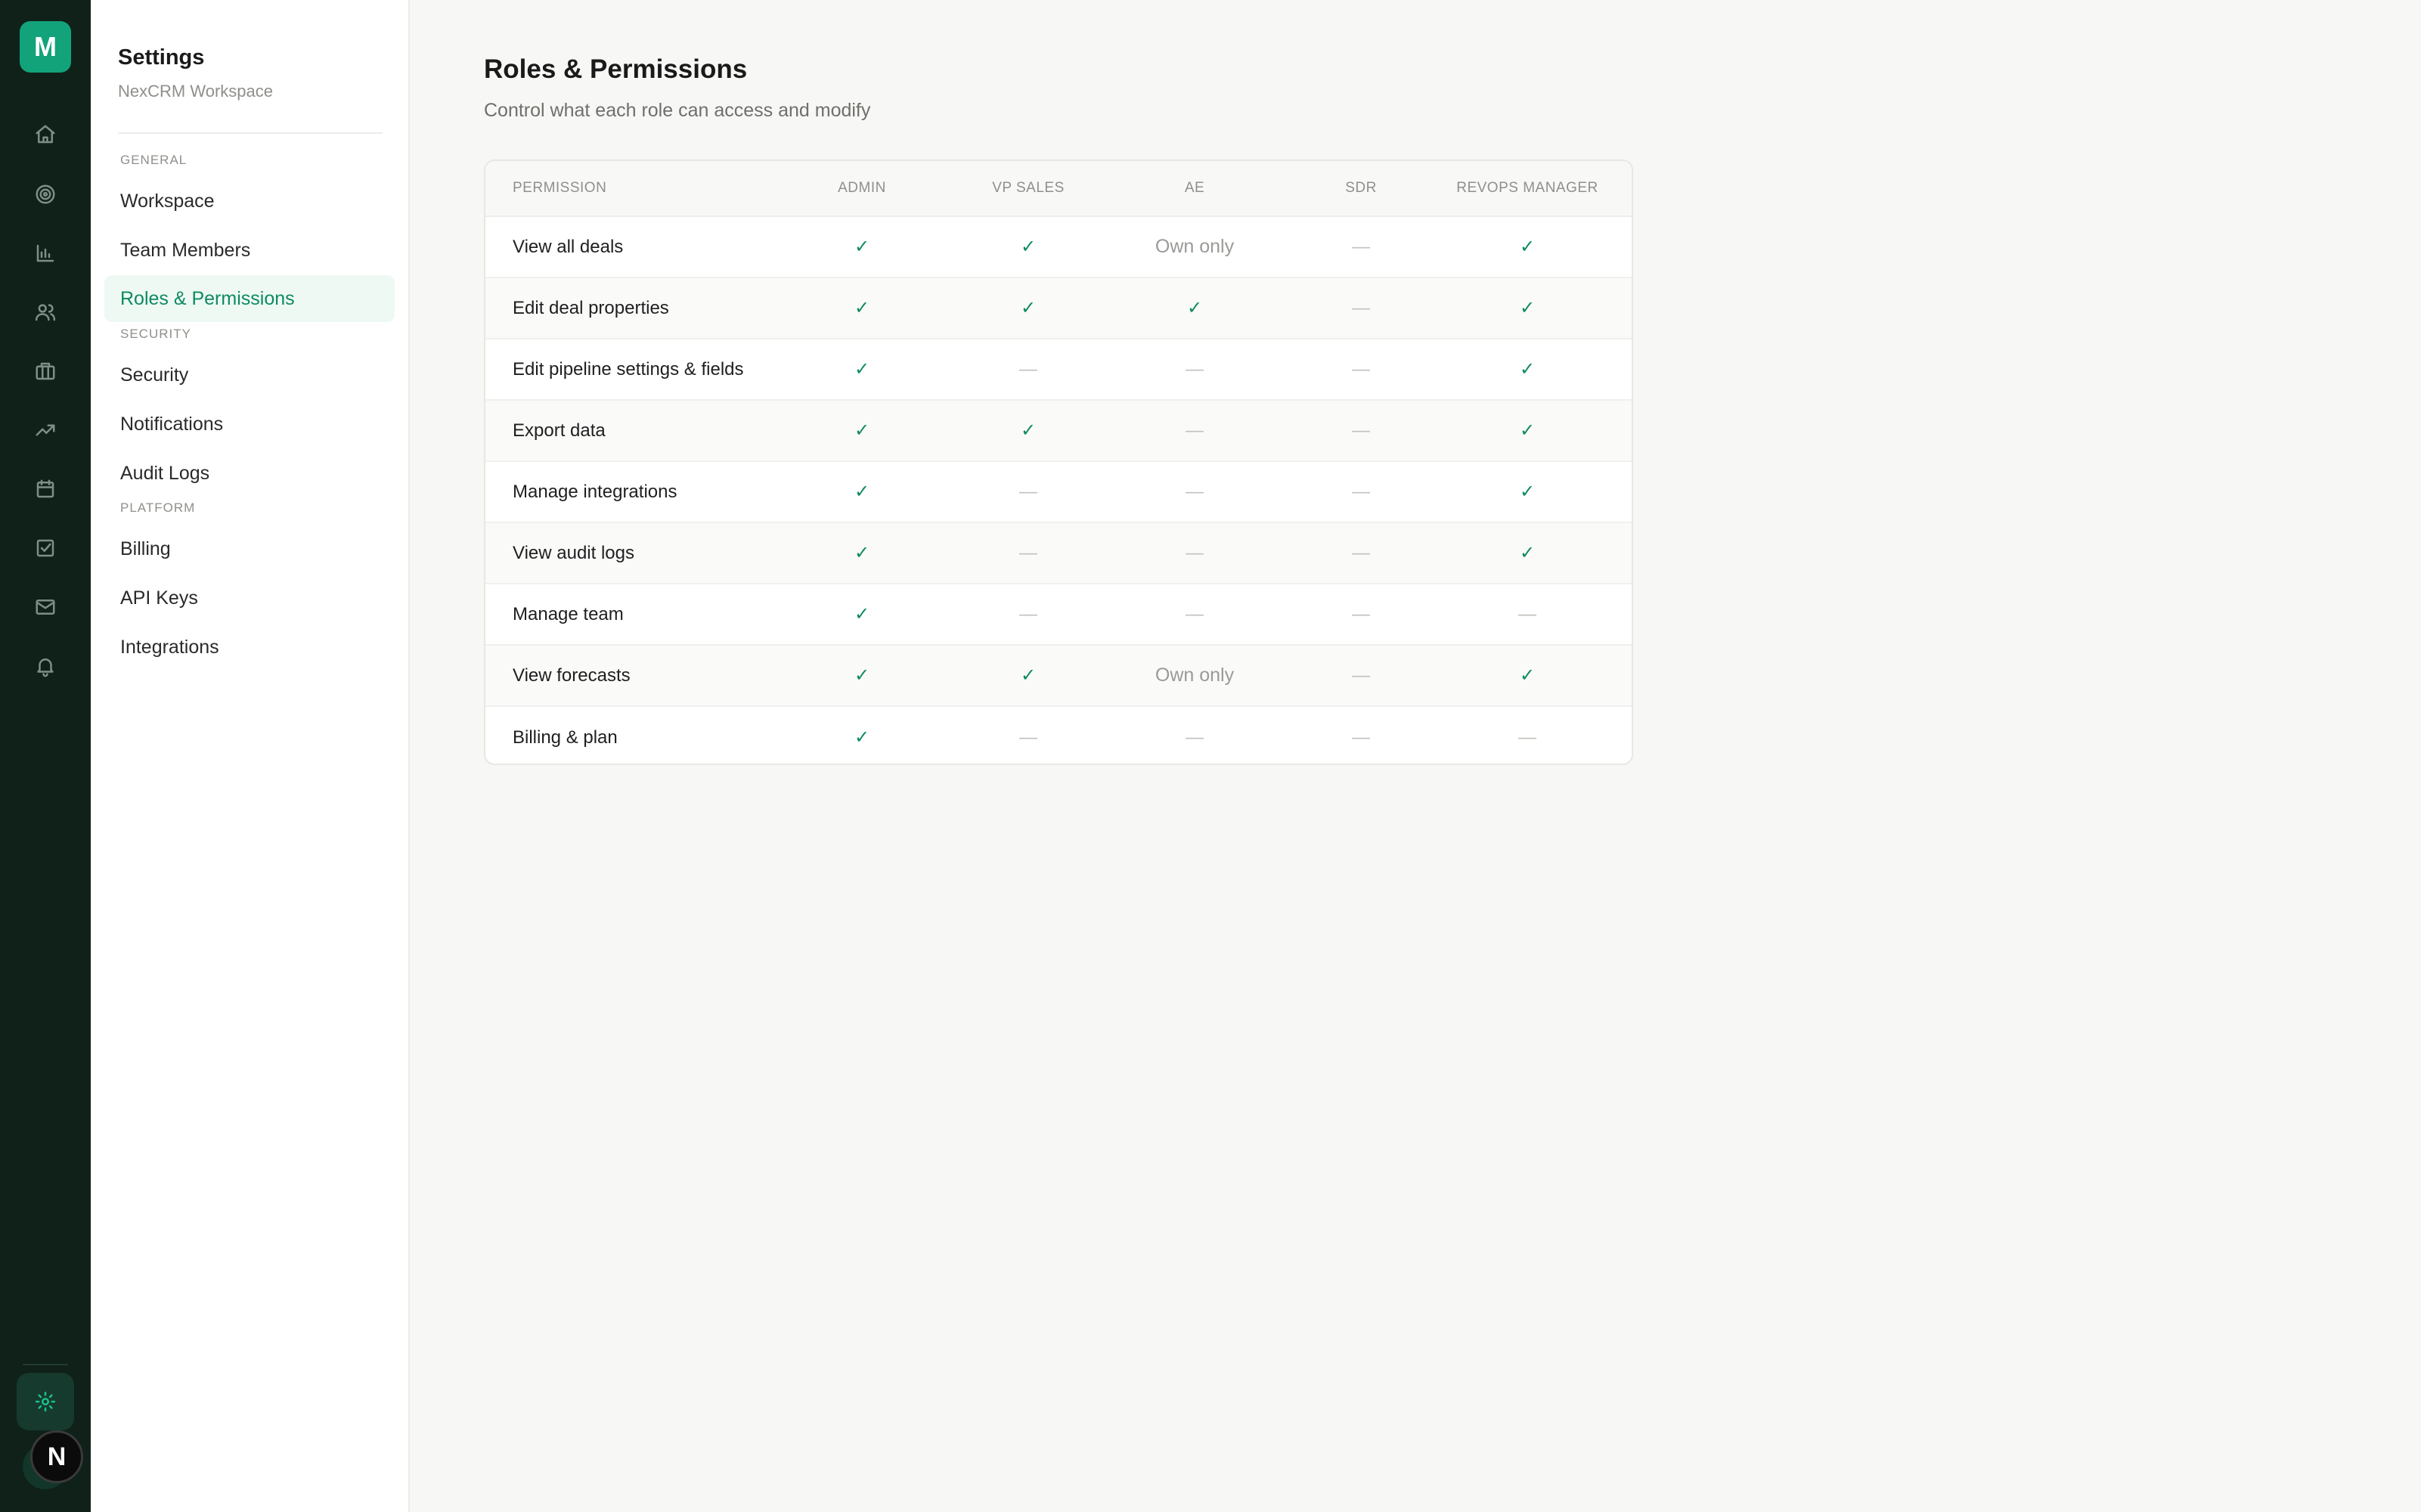  Describe the element at coordinates (45, 47) in the screenshot. I see `app-logo: M` at that location.